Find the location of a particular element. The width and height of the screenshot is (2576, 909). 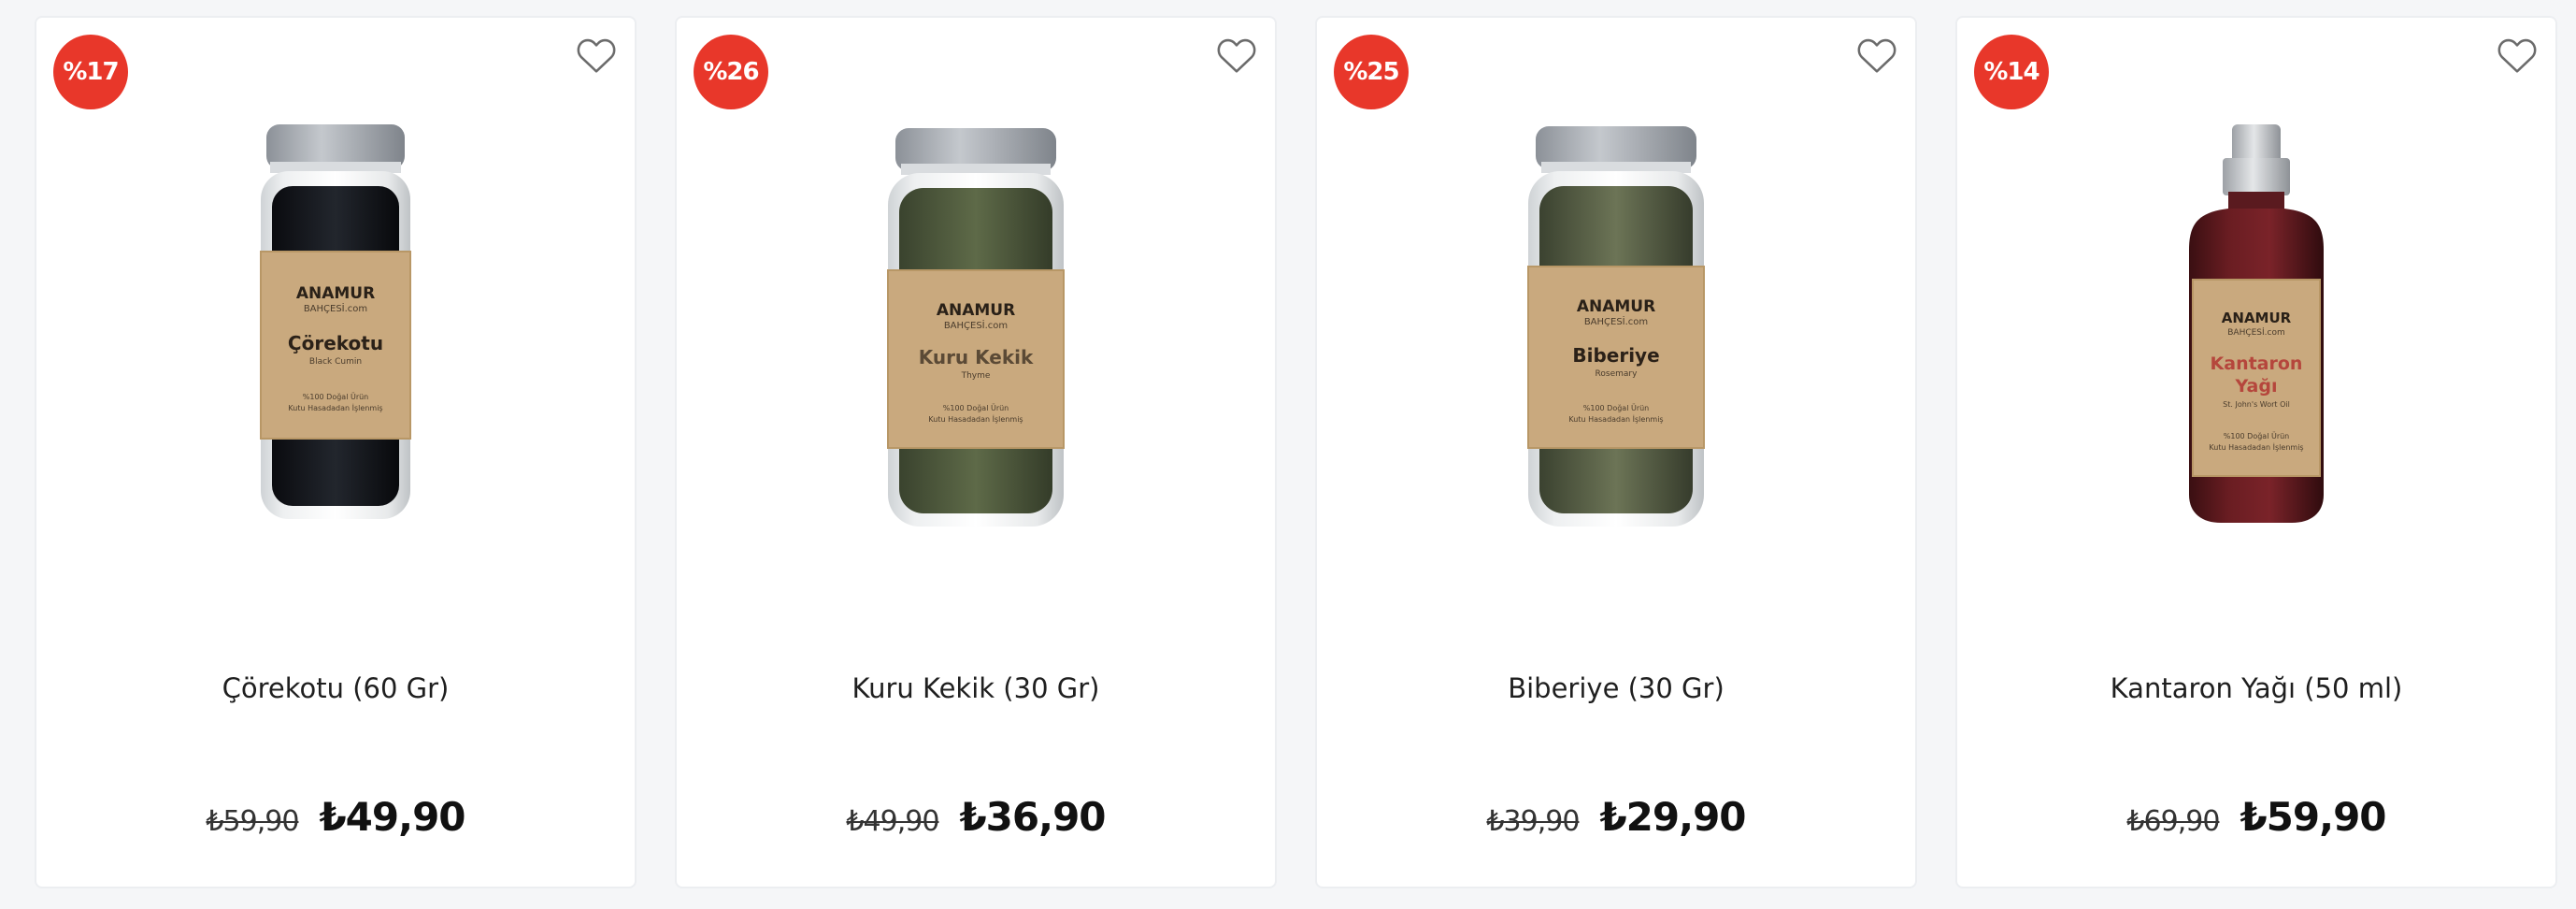

label-title: Kantaron is located at coordinates (2257, 364).